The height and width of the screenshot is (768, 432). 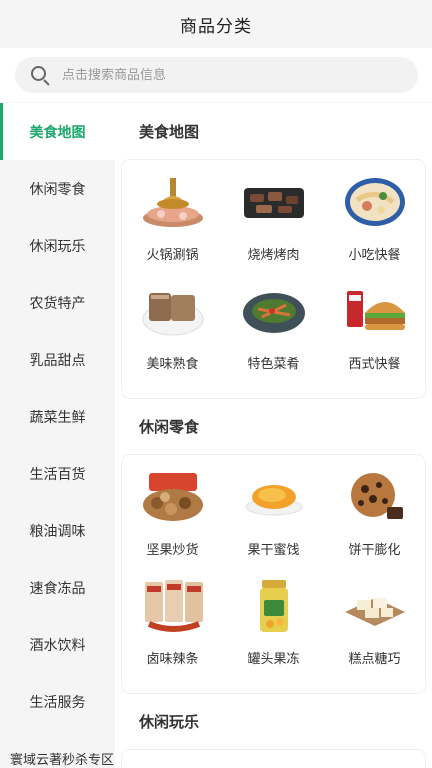 What do you see at coordinates (169, 132) in the screenshot?
I see `section-title: 美食地图` at bounding box center [169, 132].